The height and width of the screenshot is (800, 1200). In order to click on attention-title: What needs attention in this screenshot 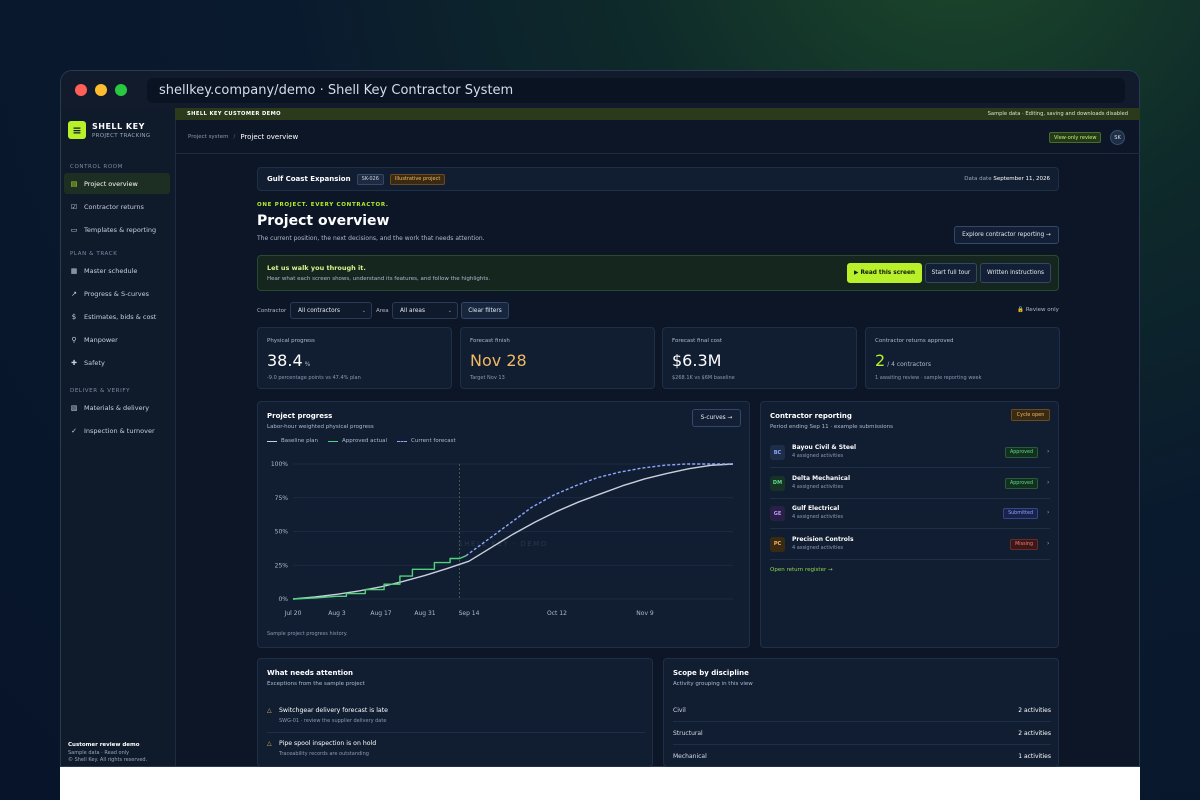, I will do `click(310, 673)`.